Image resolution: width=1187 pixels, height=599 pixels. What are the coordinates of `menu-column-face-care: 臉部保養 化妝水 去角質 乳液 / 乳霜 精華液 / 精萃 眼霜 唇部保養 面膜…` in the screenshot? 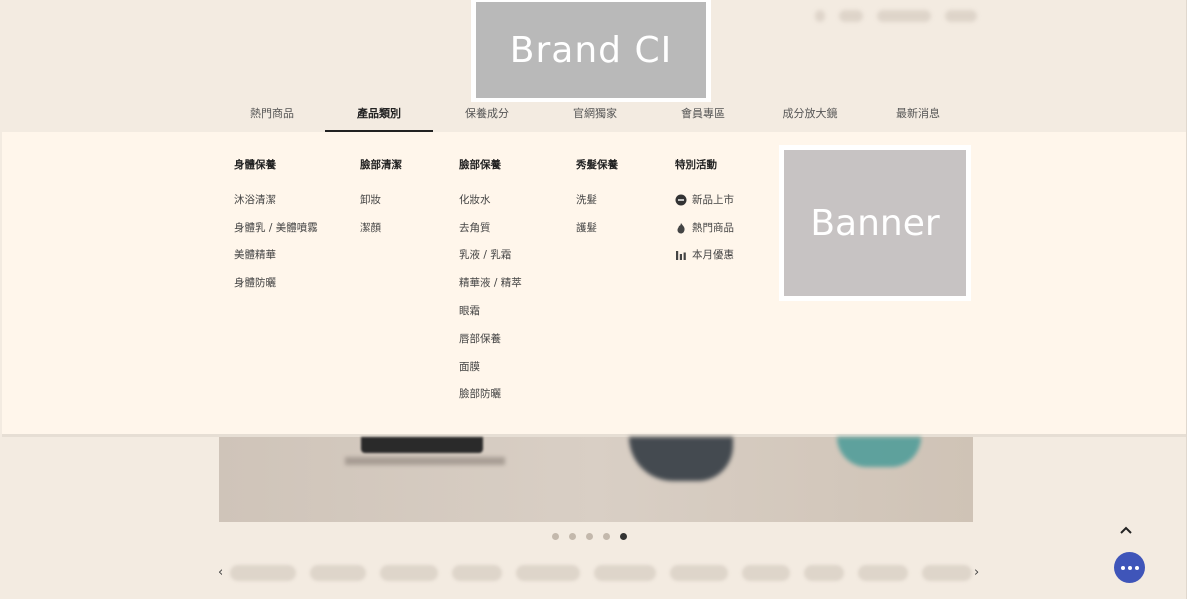 It's located at (490, 283).